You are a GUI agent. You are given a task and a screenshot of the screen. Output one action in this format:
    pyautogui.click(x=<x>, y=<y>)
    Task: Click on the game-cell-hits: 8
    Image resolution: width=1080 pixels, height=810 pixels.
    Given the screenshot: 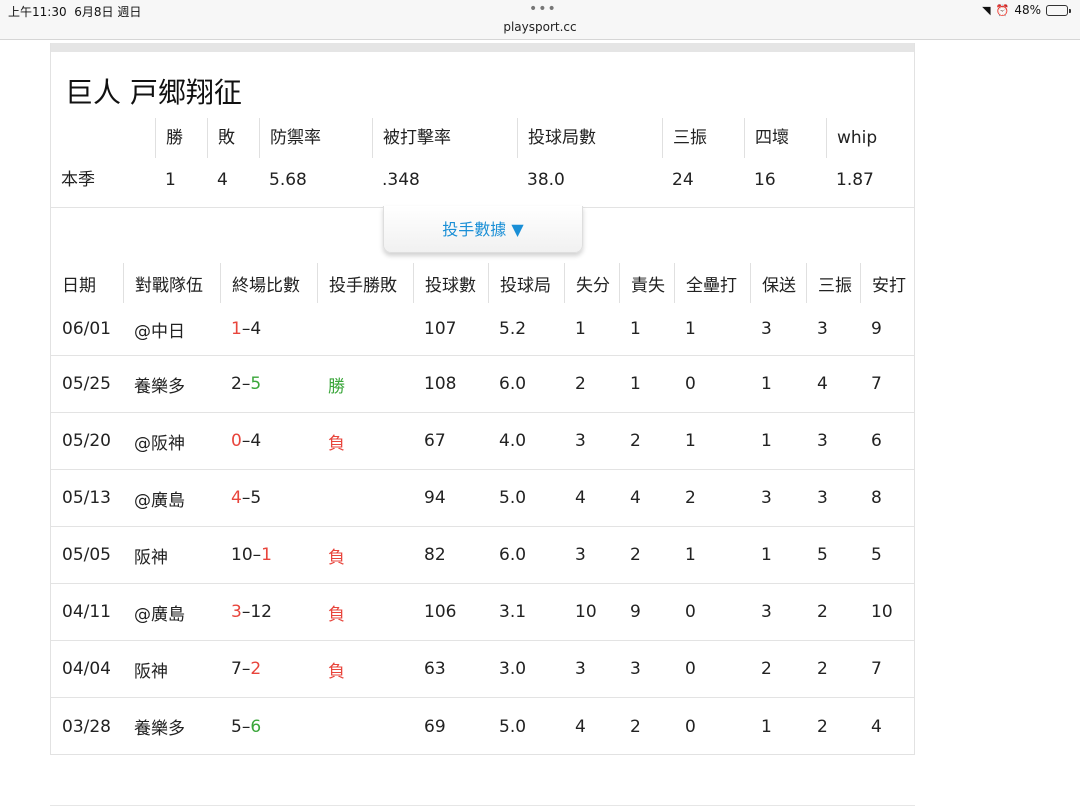 What is the action you would take?
    pyautogui.click(x=888, y=498)
    